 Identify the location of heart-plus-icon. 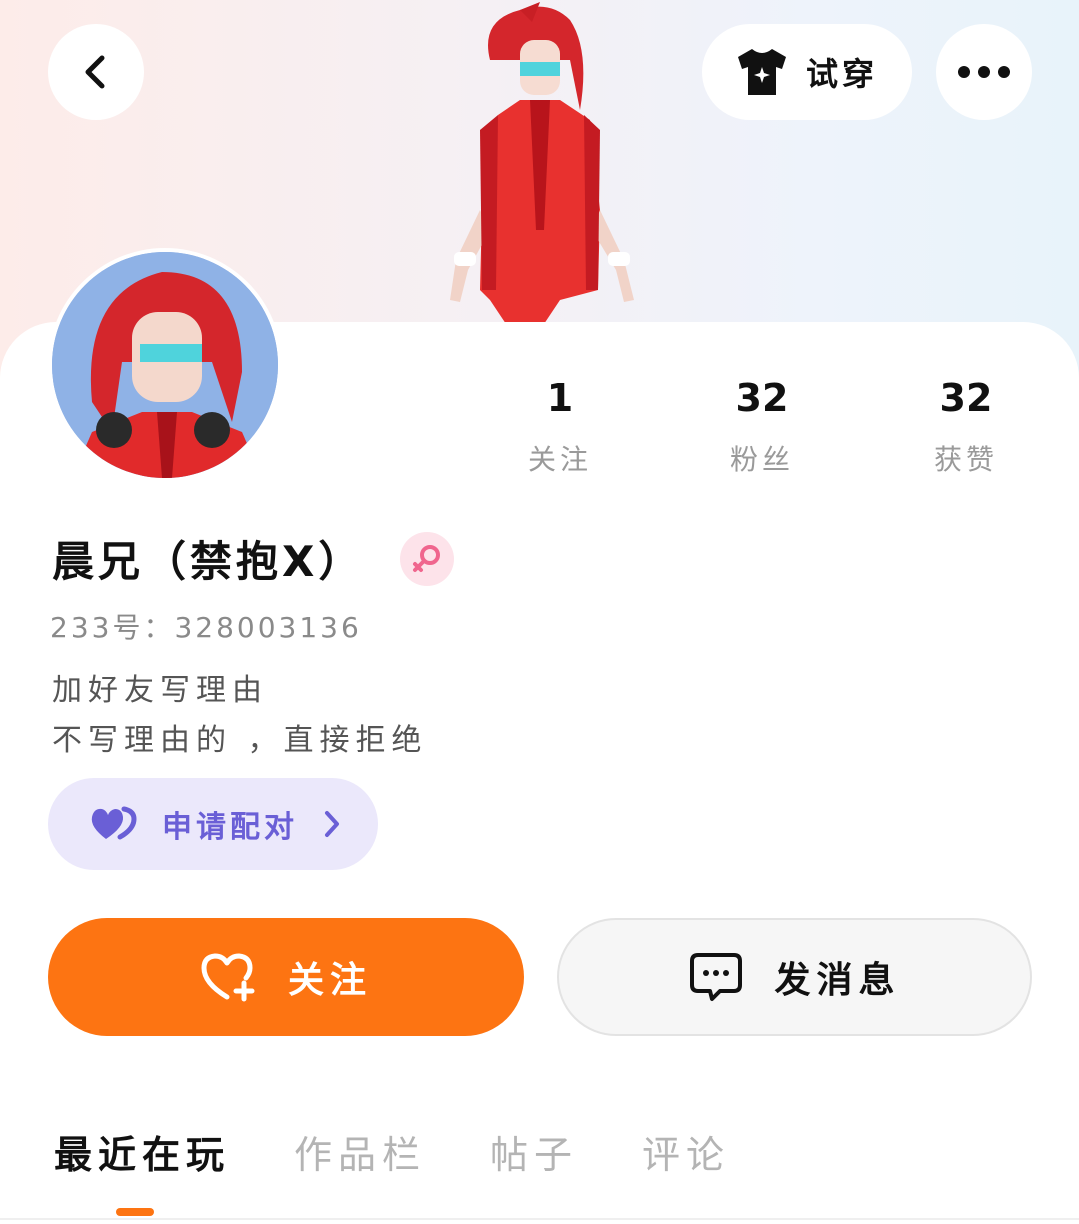
(228, 977).